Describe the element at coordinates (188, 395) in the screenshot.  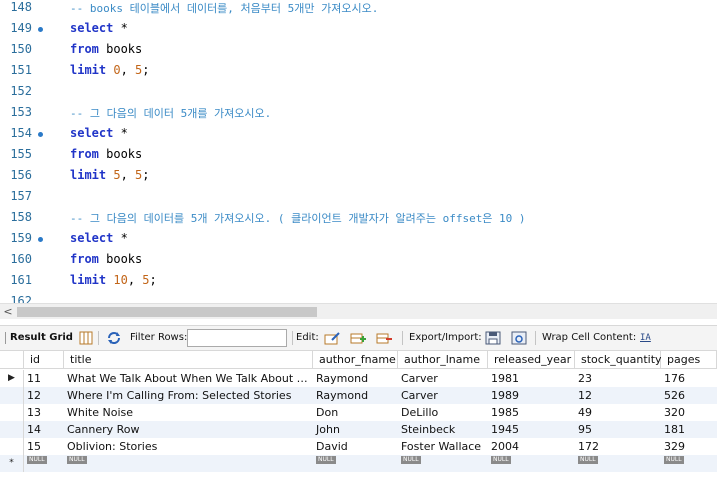
I see `cell-title: Where I'm Calling From: Selected Stories` at that location.